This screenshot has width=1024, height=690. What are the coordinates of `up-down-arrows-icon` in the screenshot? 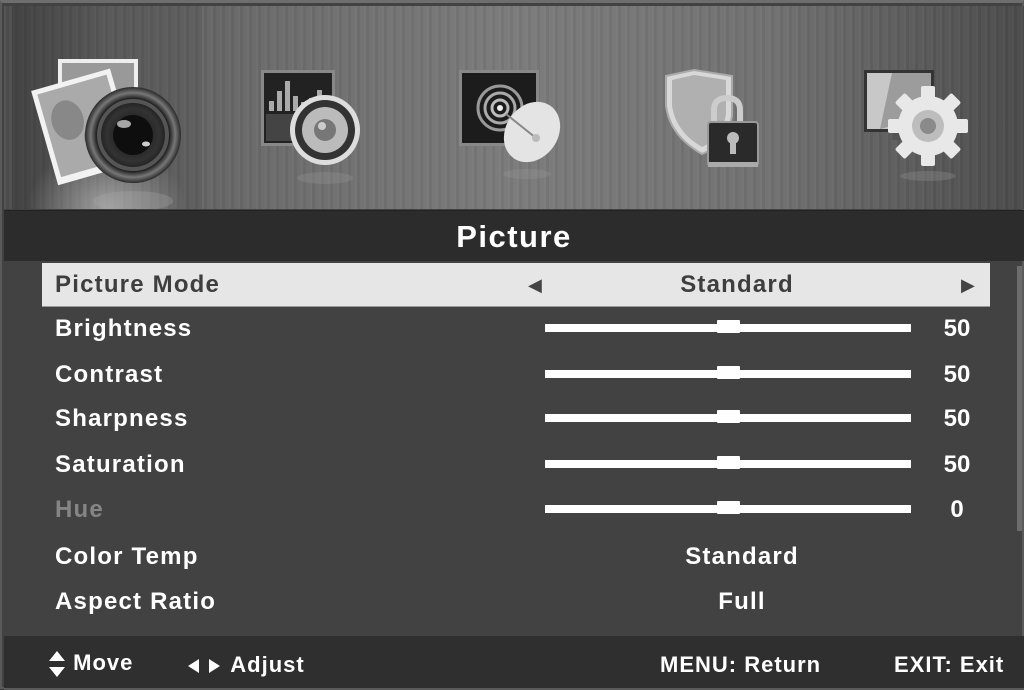 It's located at (57, 664).